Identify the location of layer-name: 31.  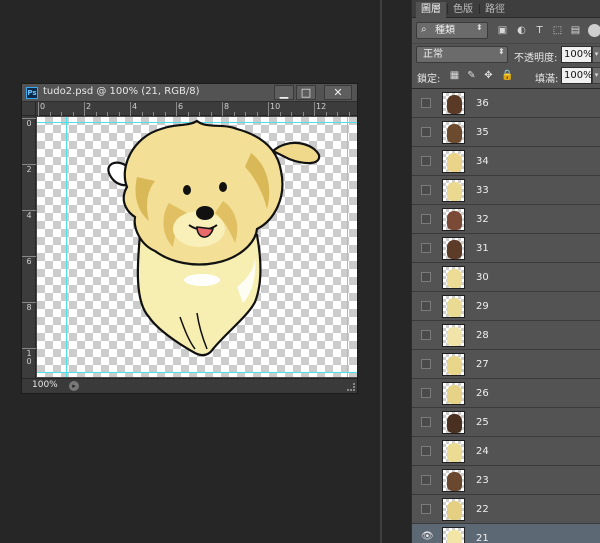
(482, 248).